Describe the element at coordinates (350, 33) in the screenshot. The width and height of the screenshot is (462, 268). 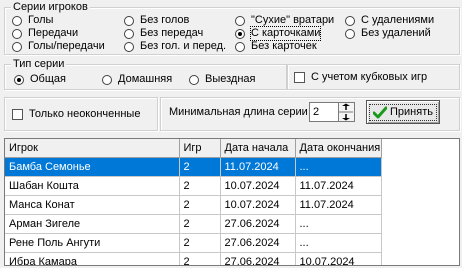
I see `radio-no-sendoffs-dot` at that location.